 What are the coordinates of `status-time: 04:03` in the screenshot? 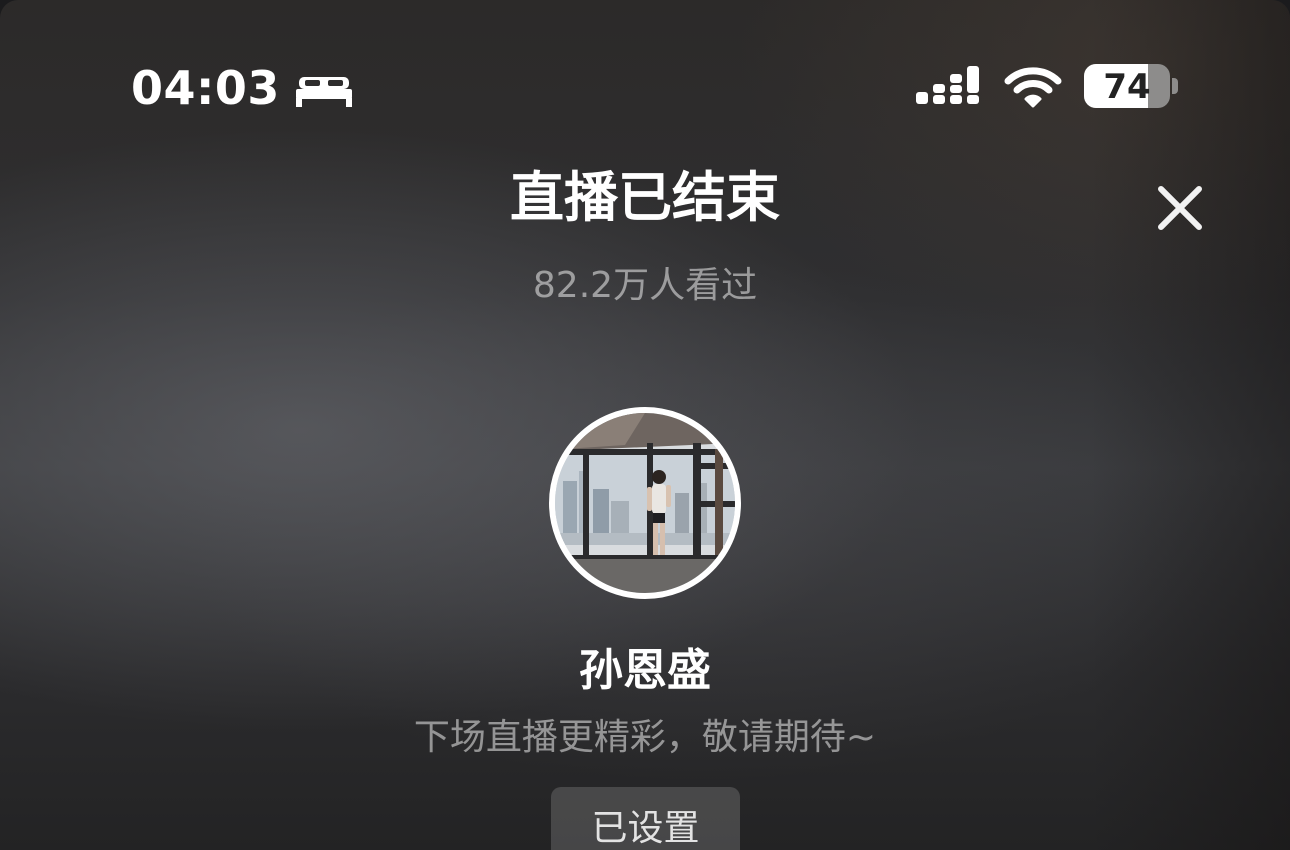 It's located at (205, 88).